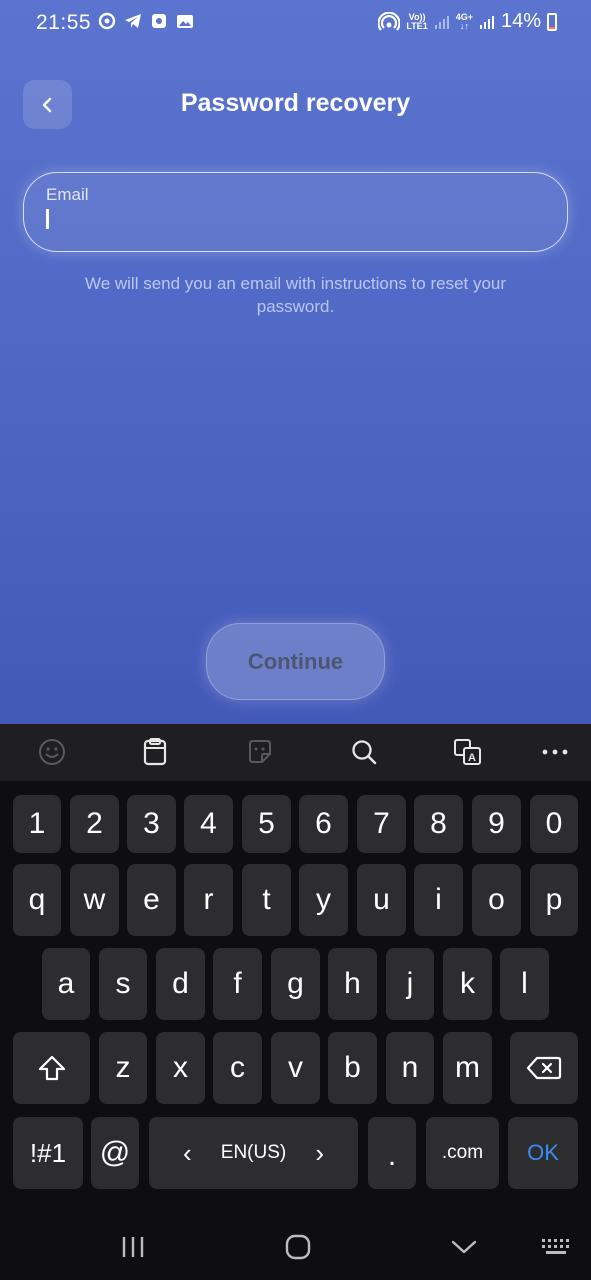 The height and width of the screenshot is (1280, 591). What do you see at coordinates (410, 984) in the screenshot?
I see `key-j: j` at bounding box center [410, 984].